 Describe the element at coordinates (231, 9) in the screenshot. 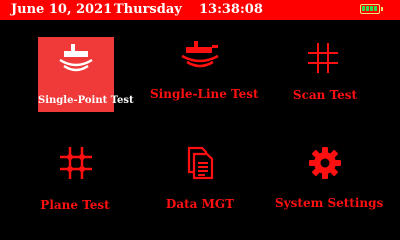

I see `status-time: 13:38:08` at that location.